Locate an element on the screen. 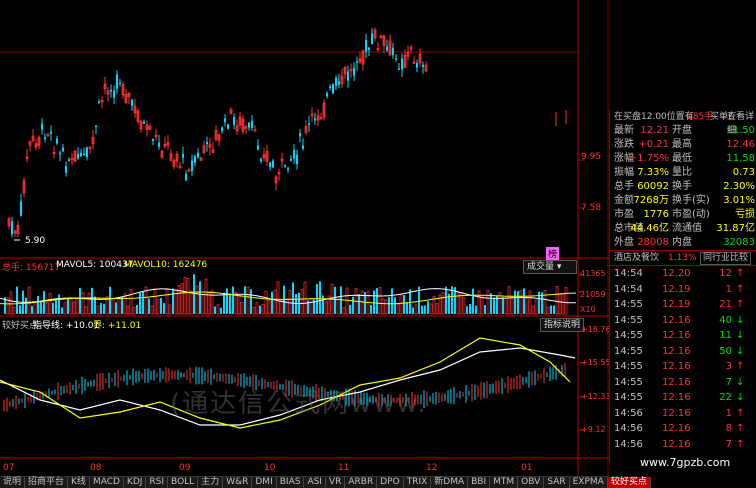 The image size is (756, 488). indicator-tab: 新DMA is located at coordinates (450, 482).